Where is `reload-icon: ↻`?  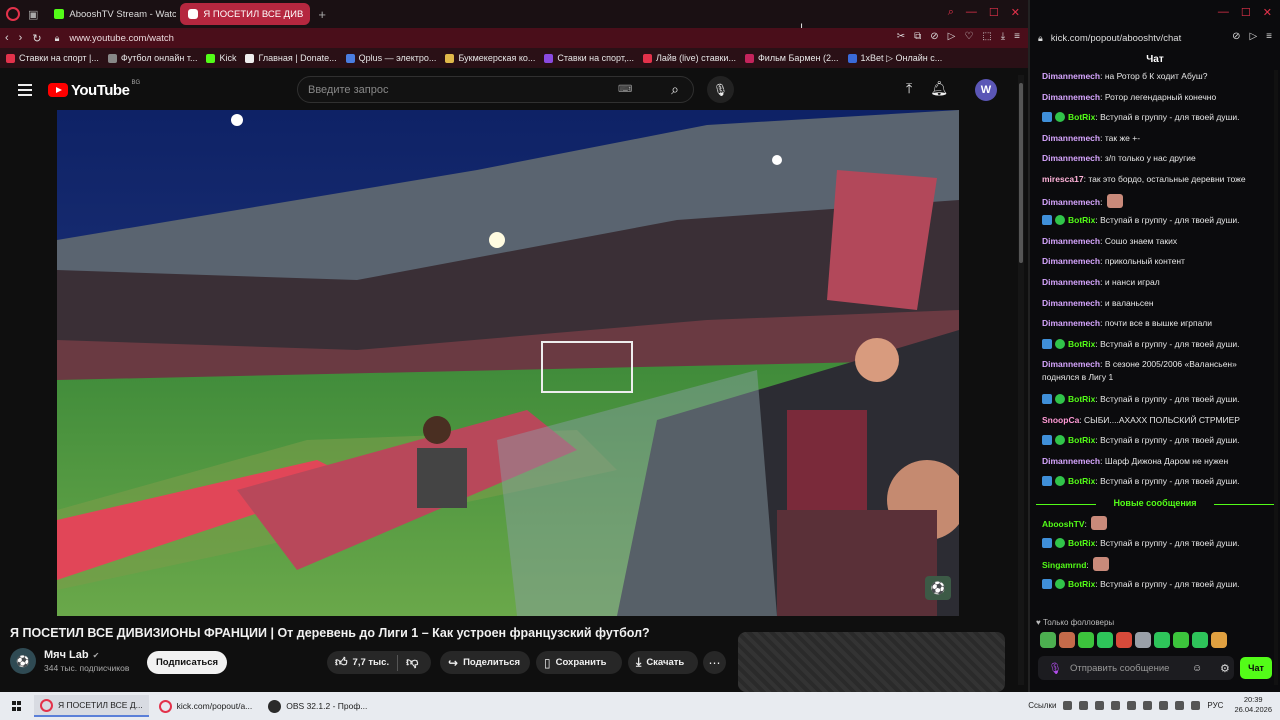
reload-icon: ↻ is located at coordinates (36, 38).